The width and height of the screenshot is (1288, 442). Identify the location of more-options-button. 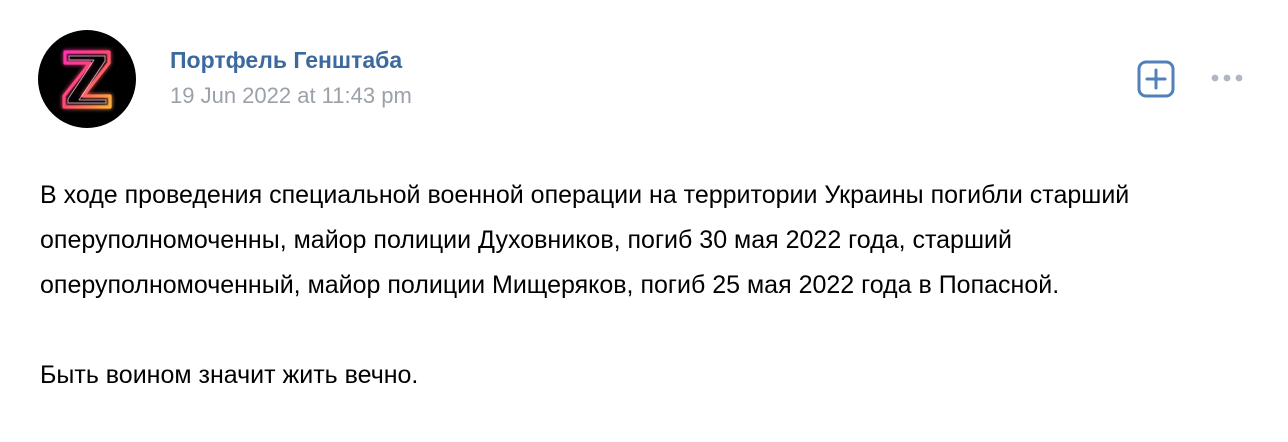
(1228, 78).